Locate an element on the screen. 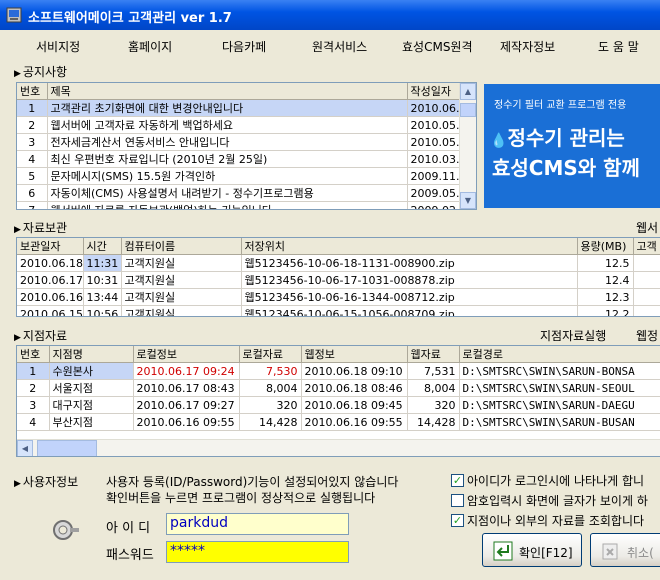  banner-caption: 정수기 필터 교환 프로그램 전용 is located at coordinates (560, 105).